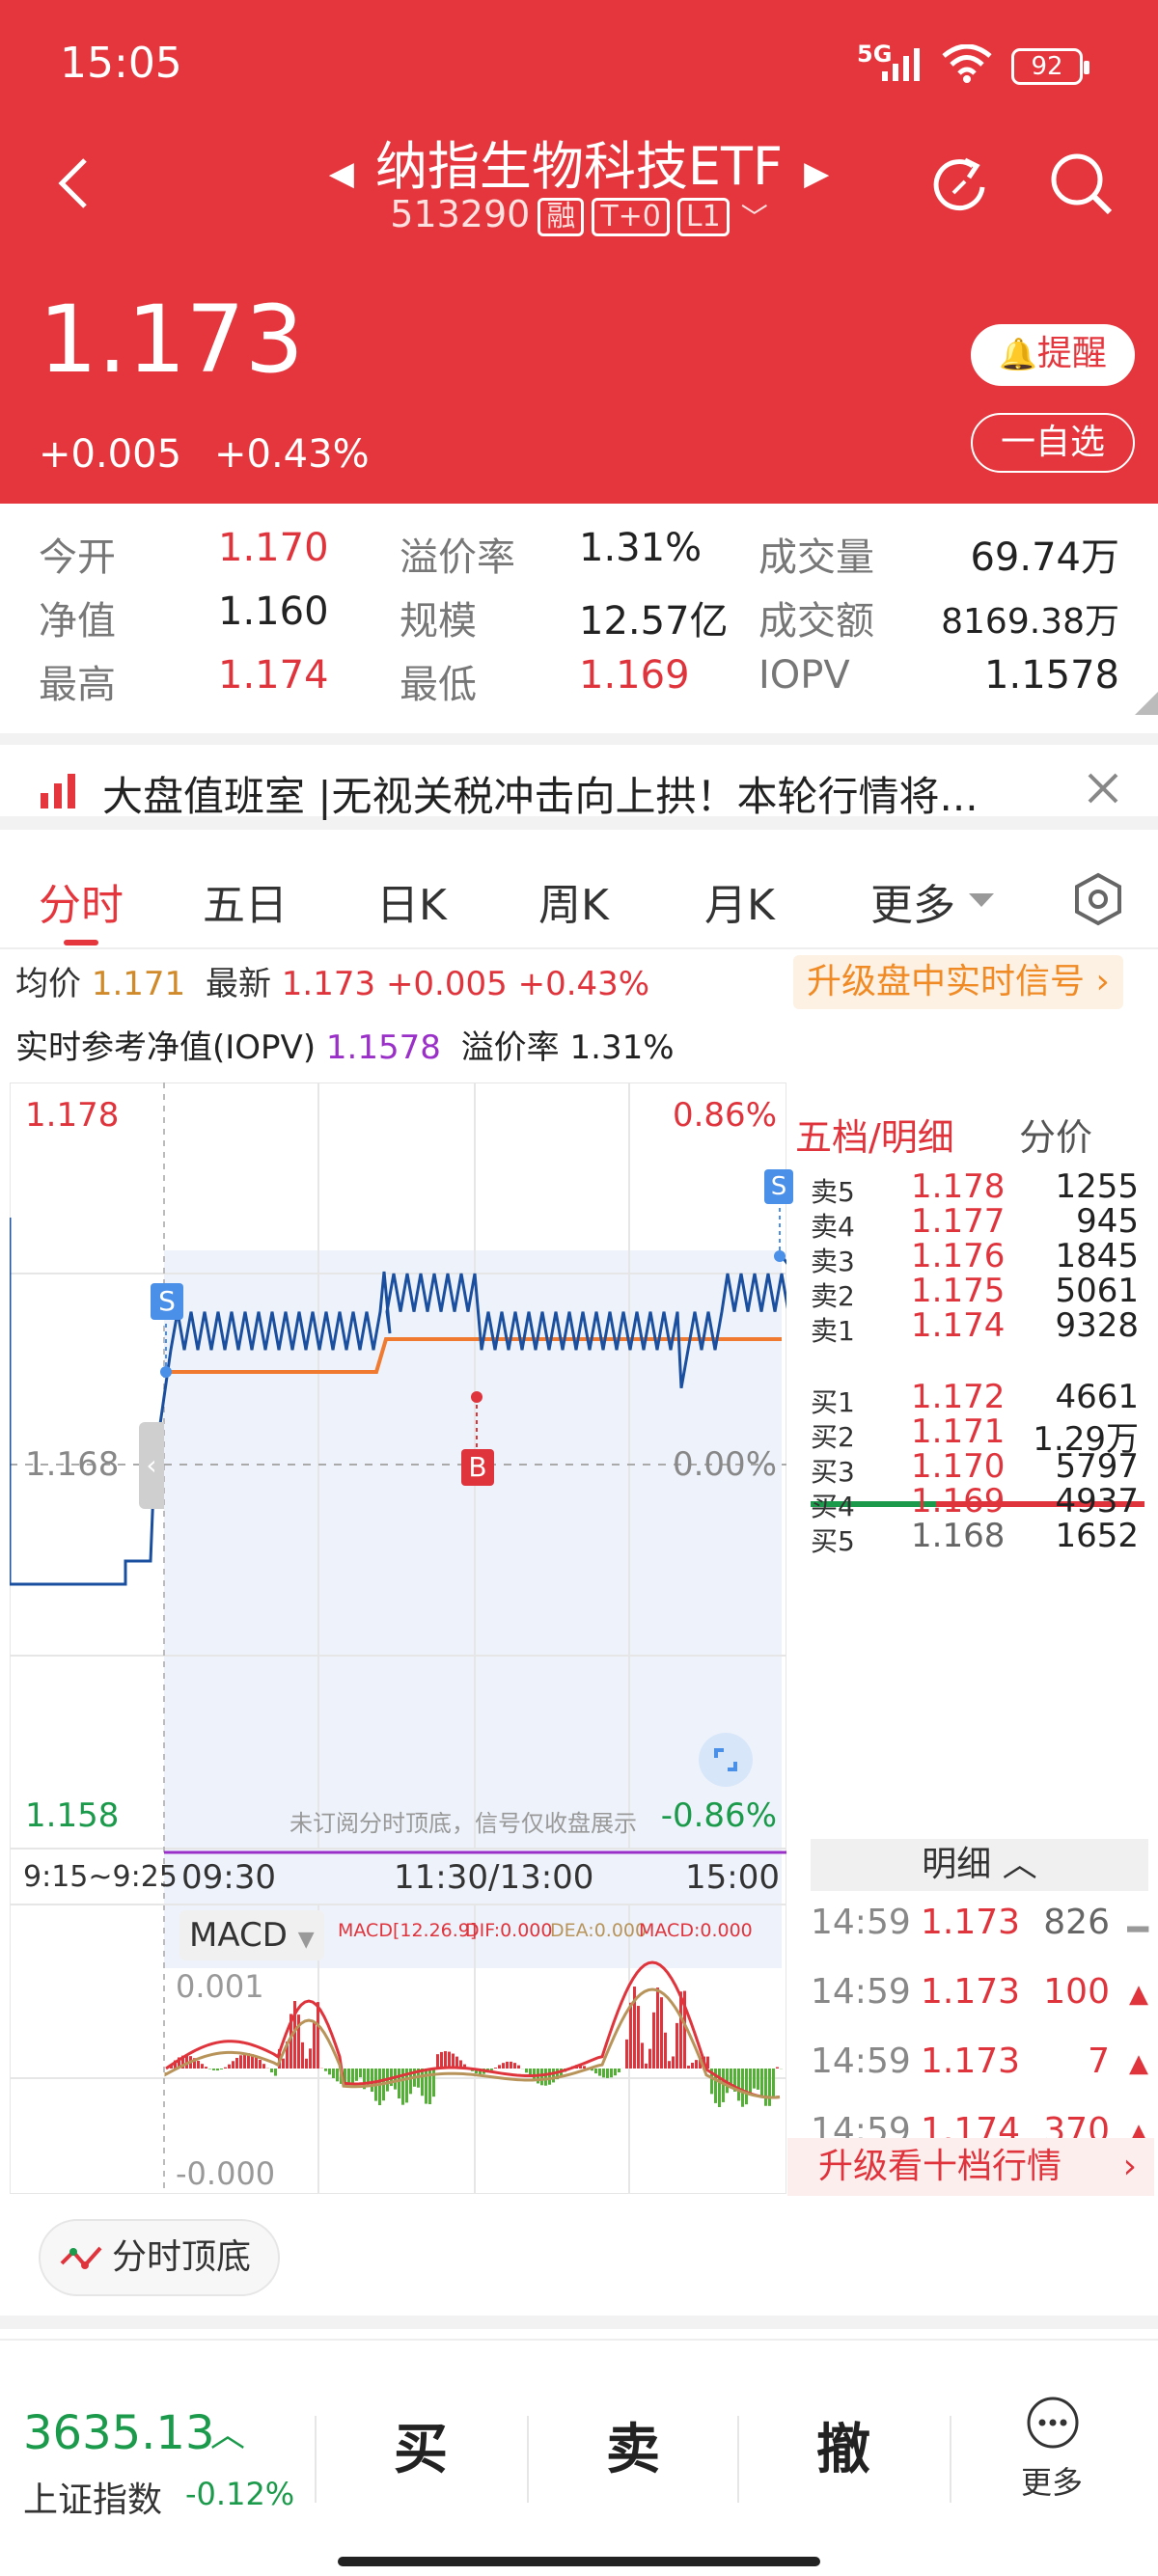 The height and width of the screenshot is (2576, 1158). I want to click on sell-signal-marker: S, so click(167, 1302).